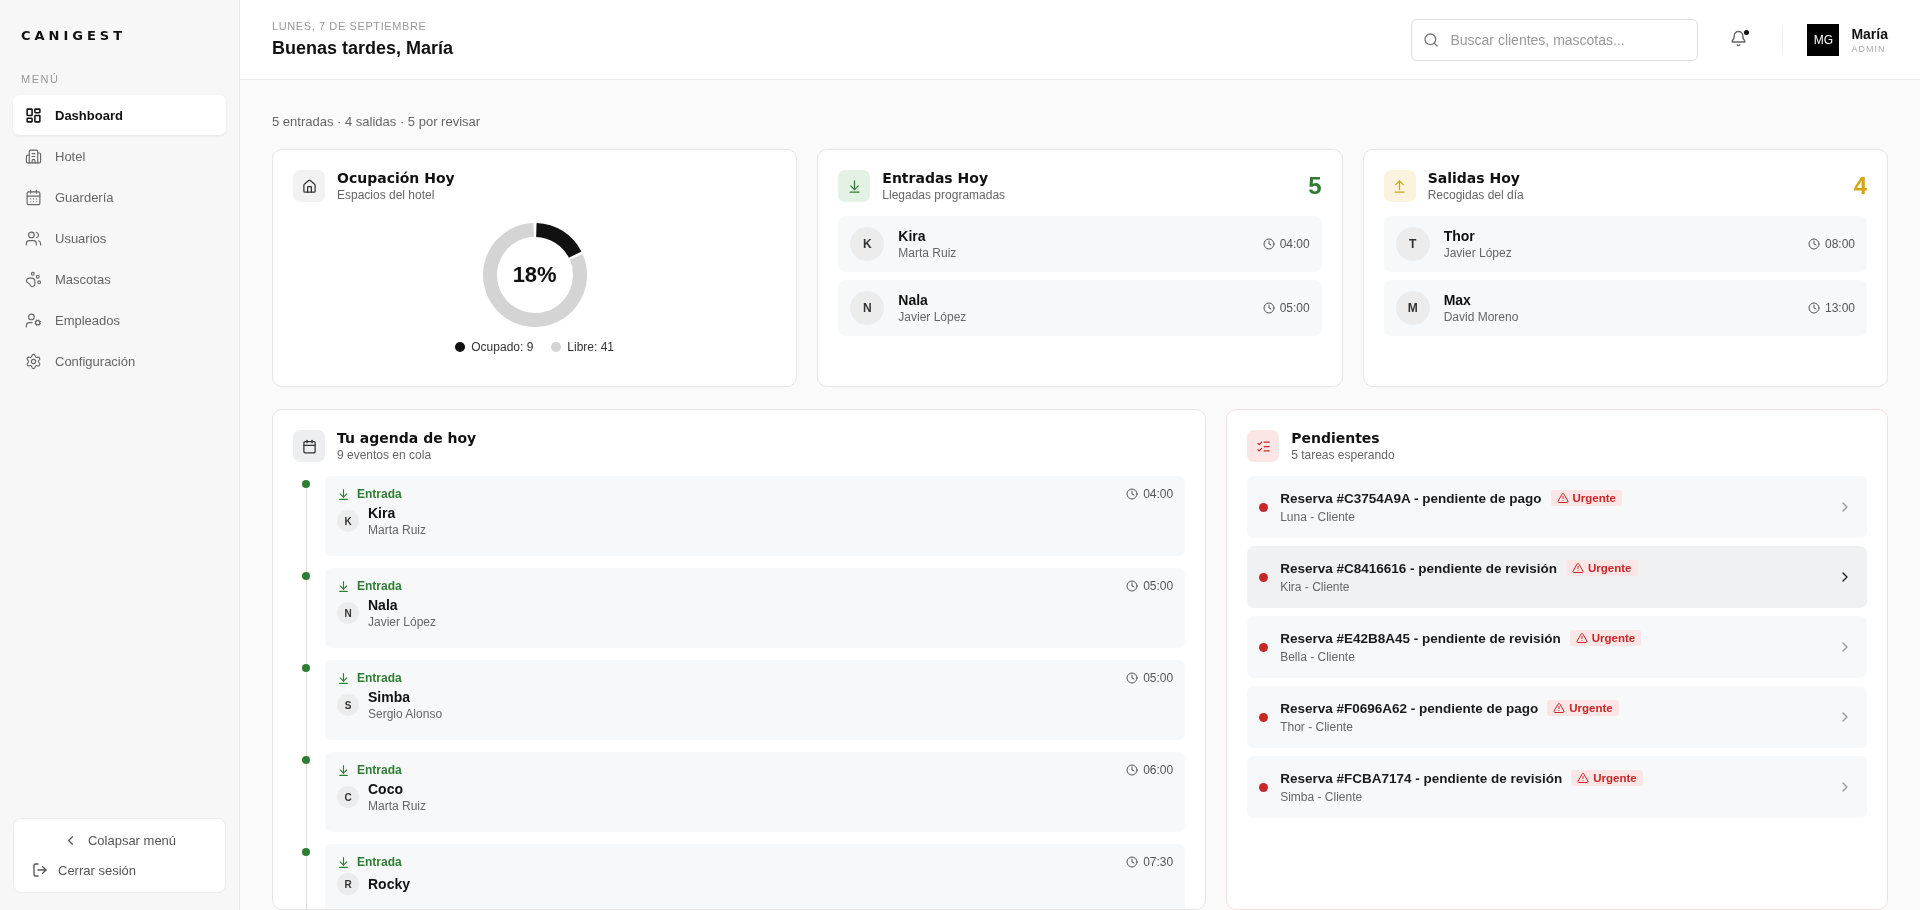 The width and height of the screenshot is (1920, 910). I want to click on pet-row: K Kira Marta Ruiz 04:00, so click(1080, 244).